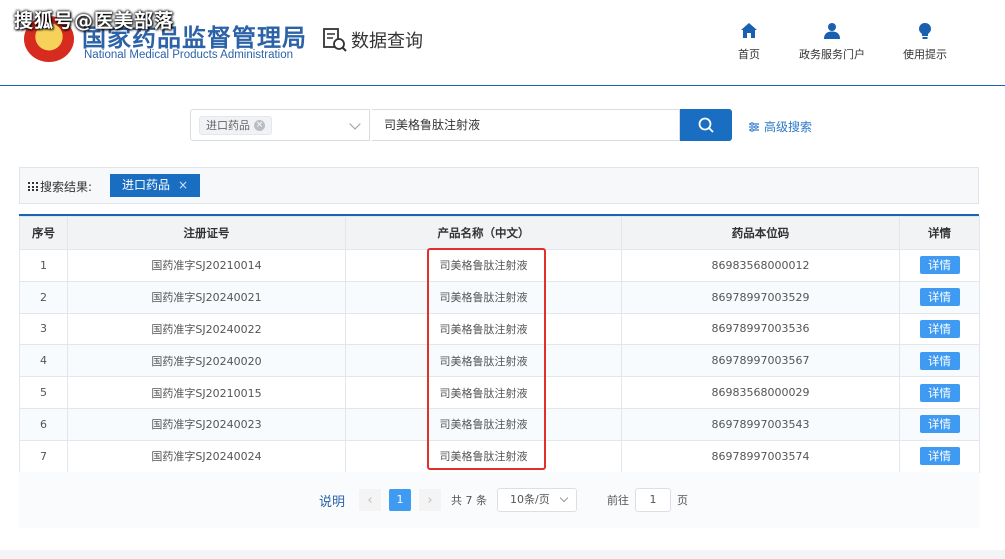 This screenshot has width=1005, height=559. What do you see at coordinates (760, 424) in the screenshot?
I see `cell-drug-code: 86978997003543` at bounding box center [760, 424].